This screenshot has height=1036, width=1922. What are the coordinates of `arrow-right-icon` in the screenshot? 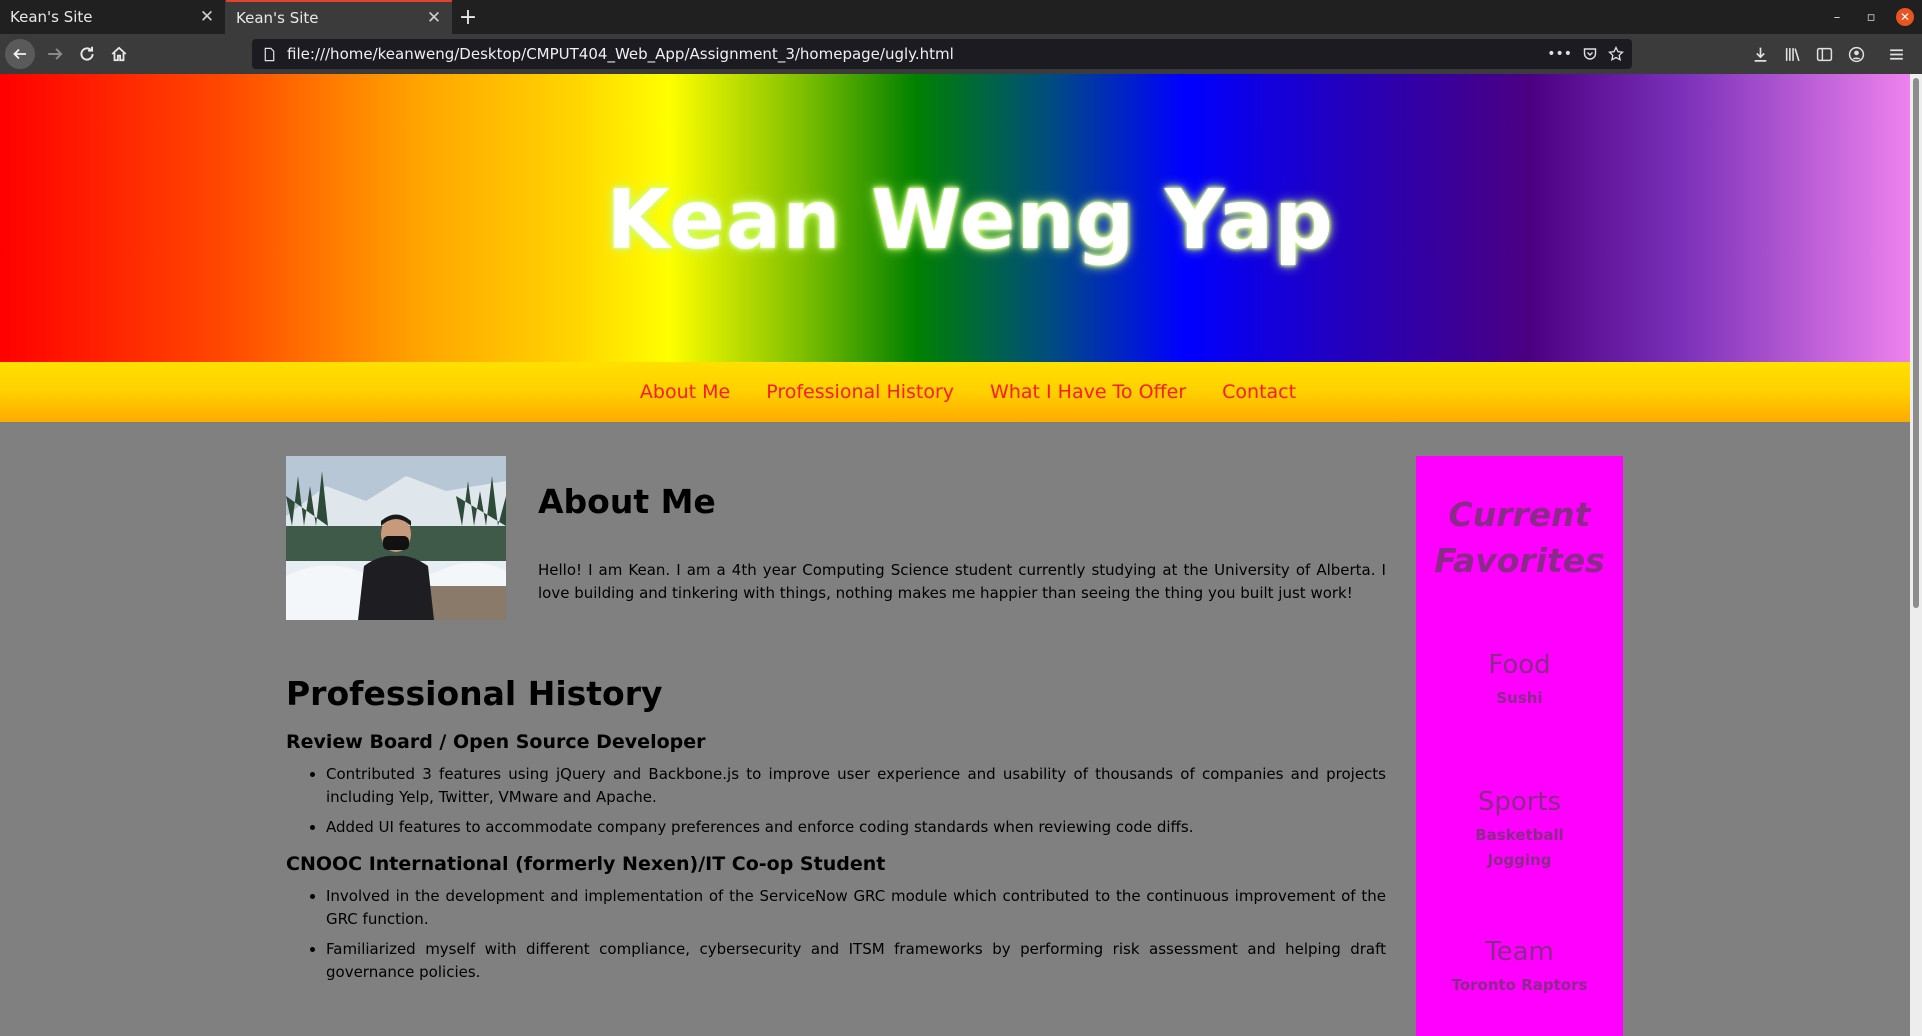 It's located at (55, 54).